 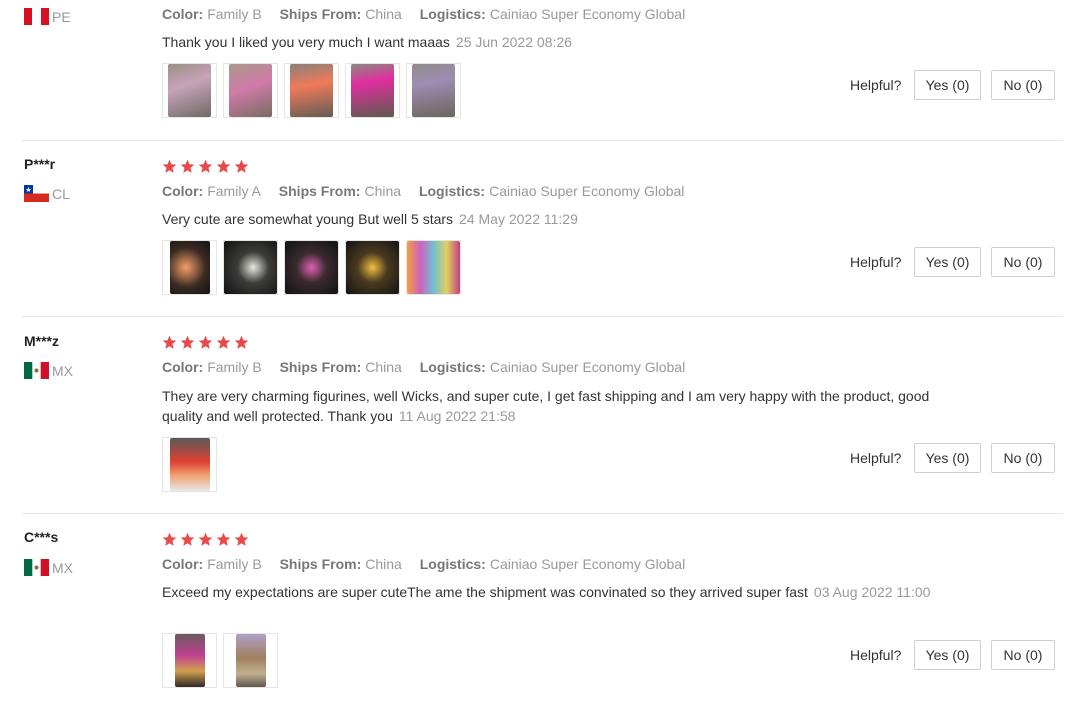 I want to click on review-country: PE, so click(x=47, y=16).